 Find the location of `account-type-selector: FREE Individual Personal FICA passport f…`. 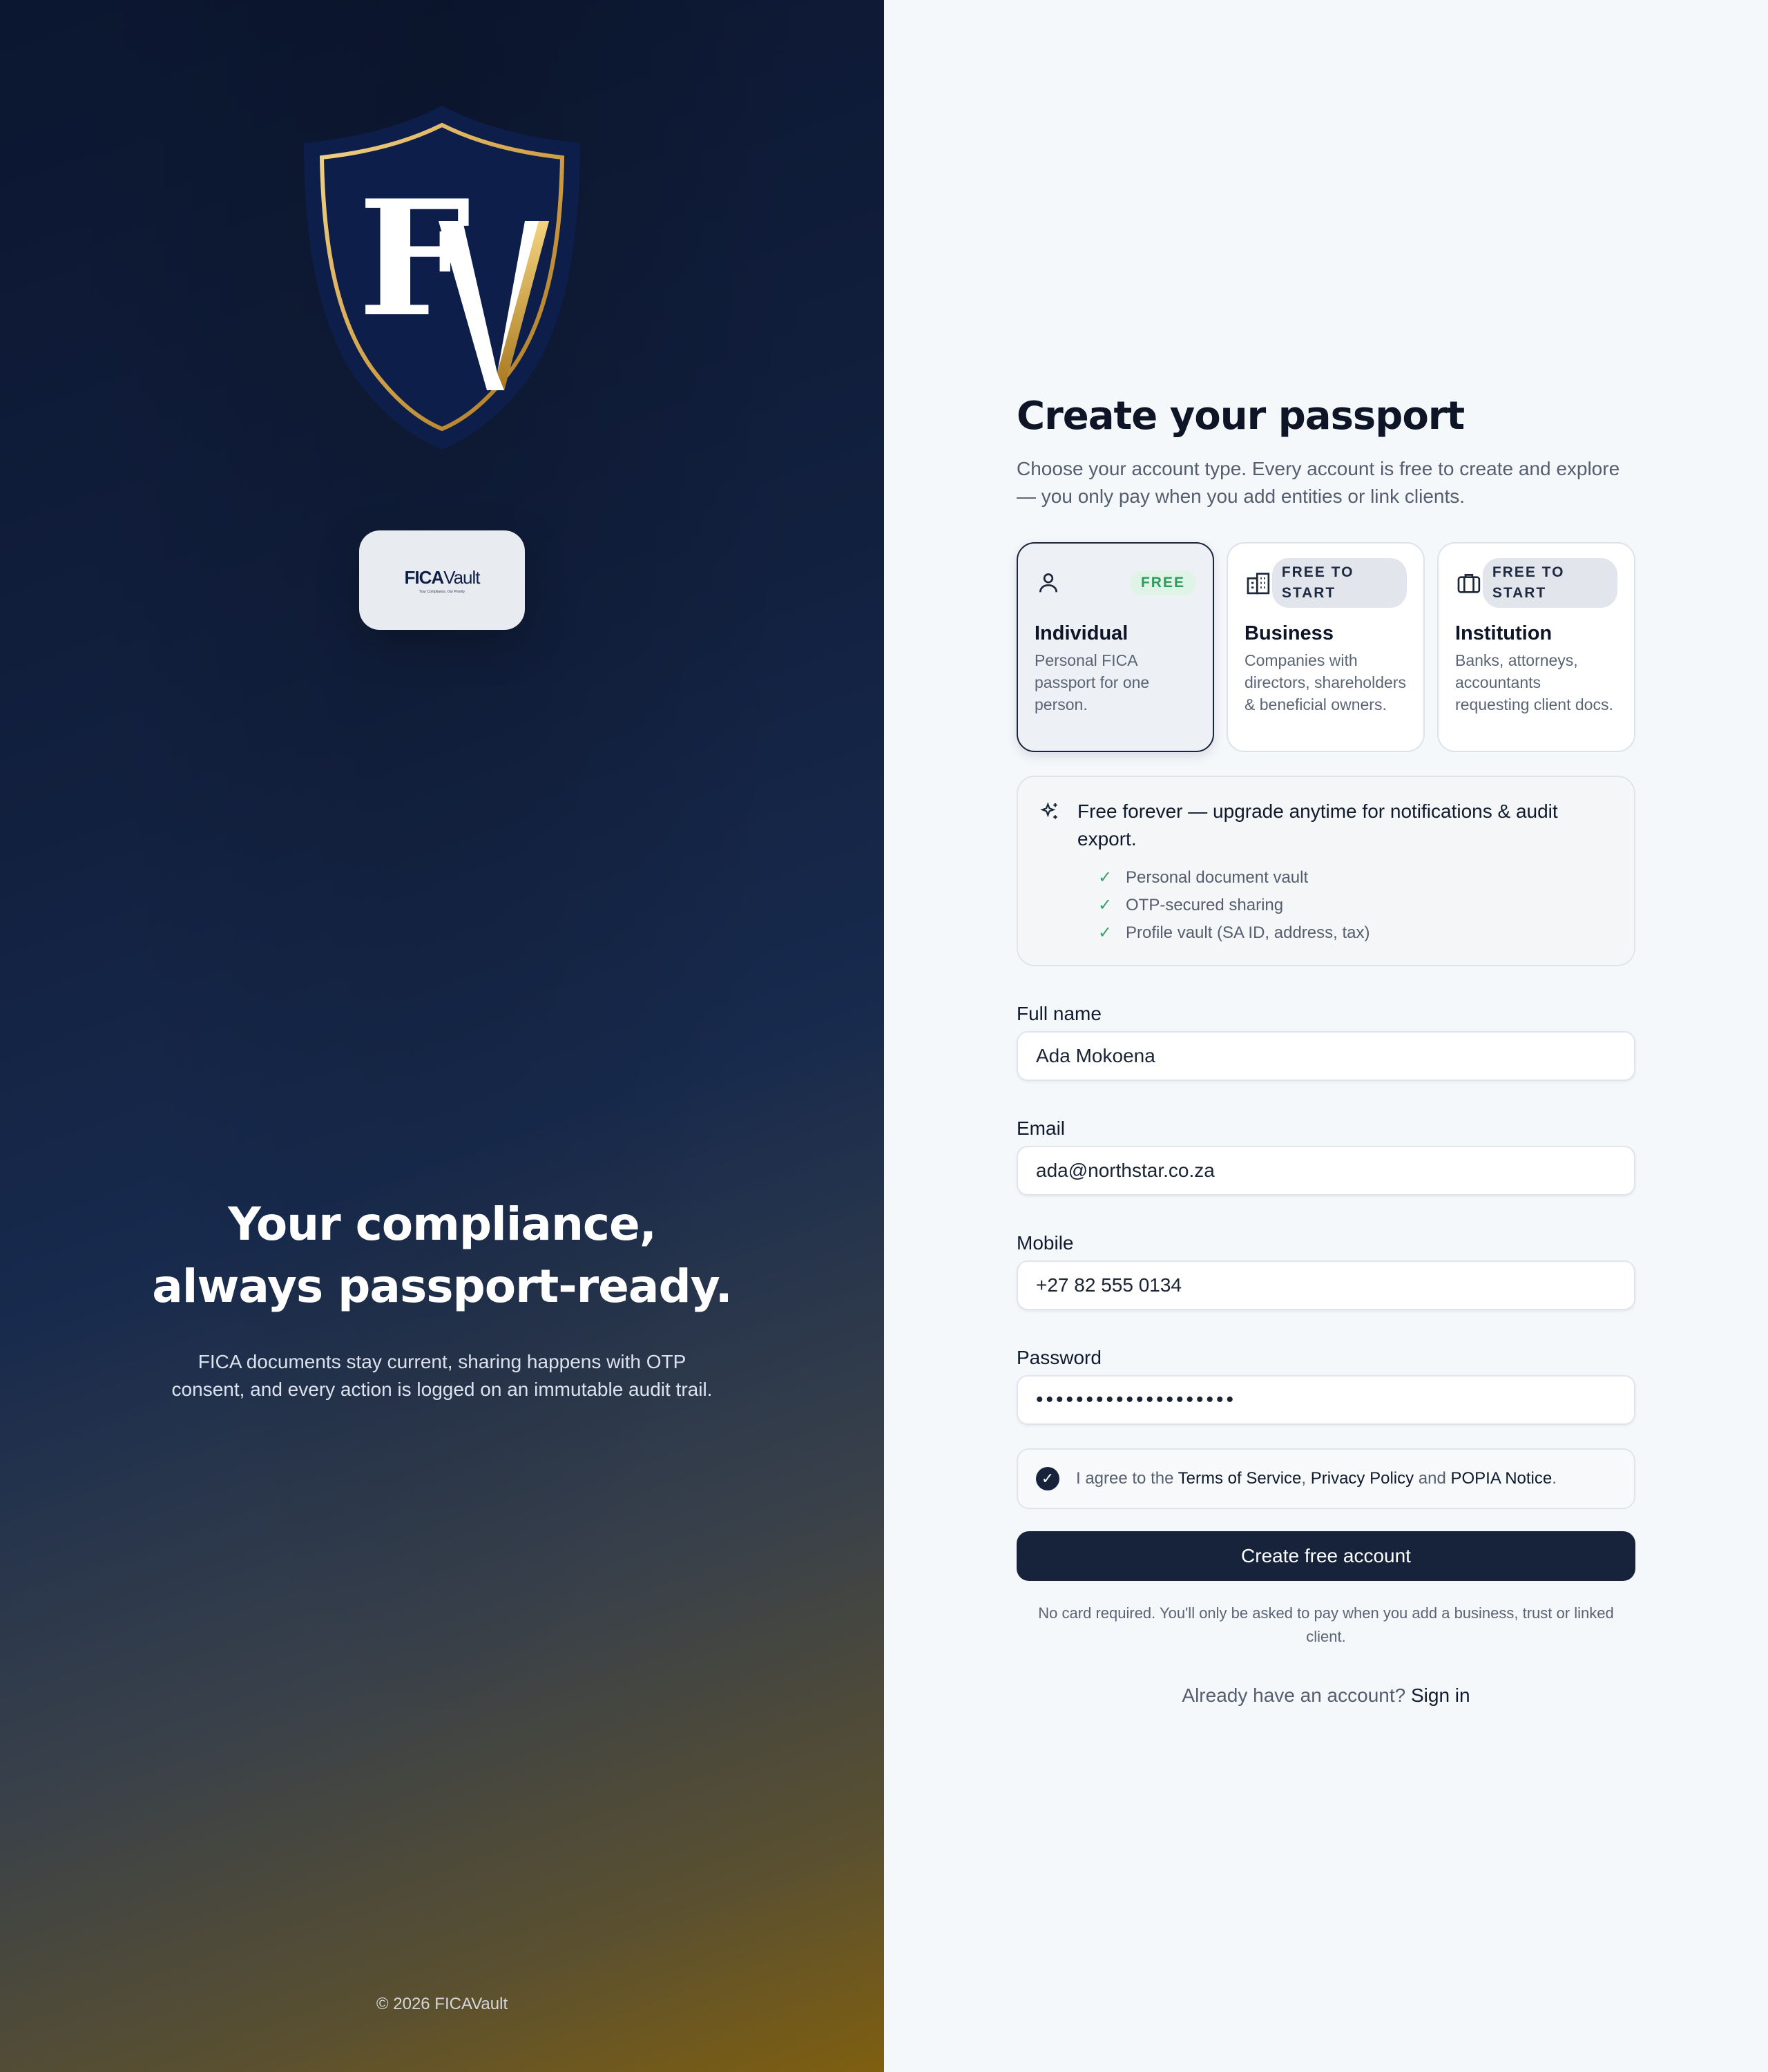

account-type-selector: FREE Individual Personal FICA passport f… is located at coordinates (1326, 647).